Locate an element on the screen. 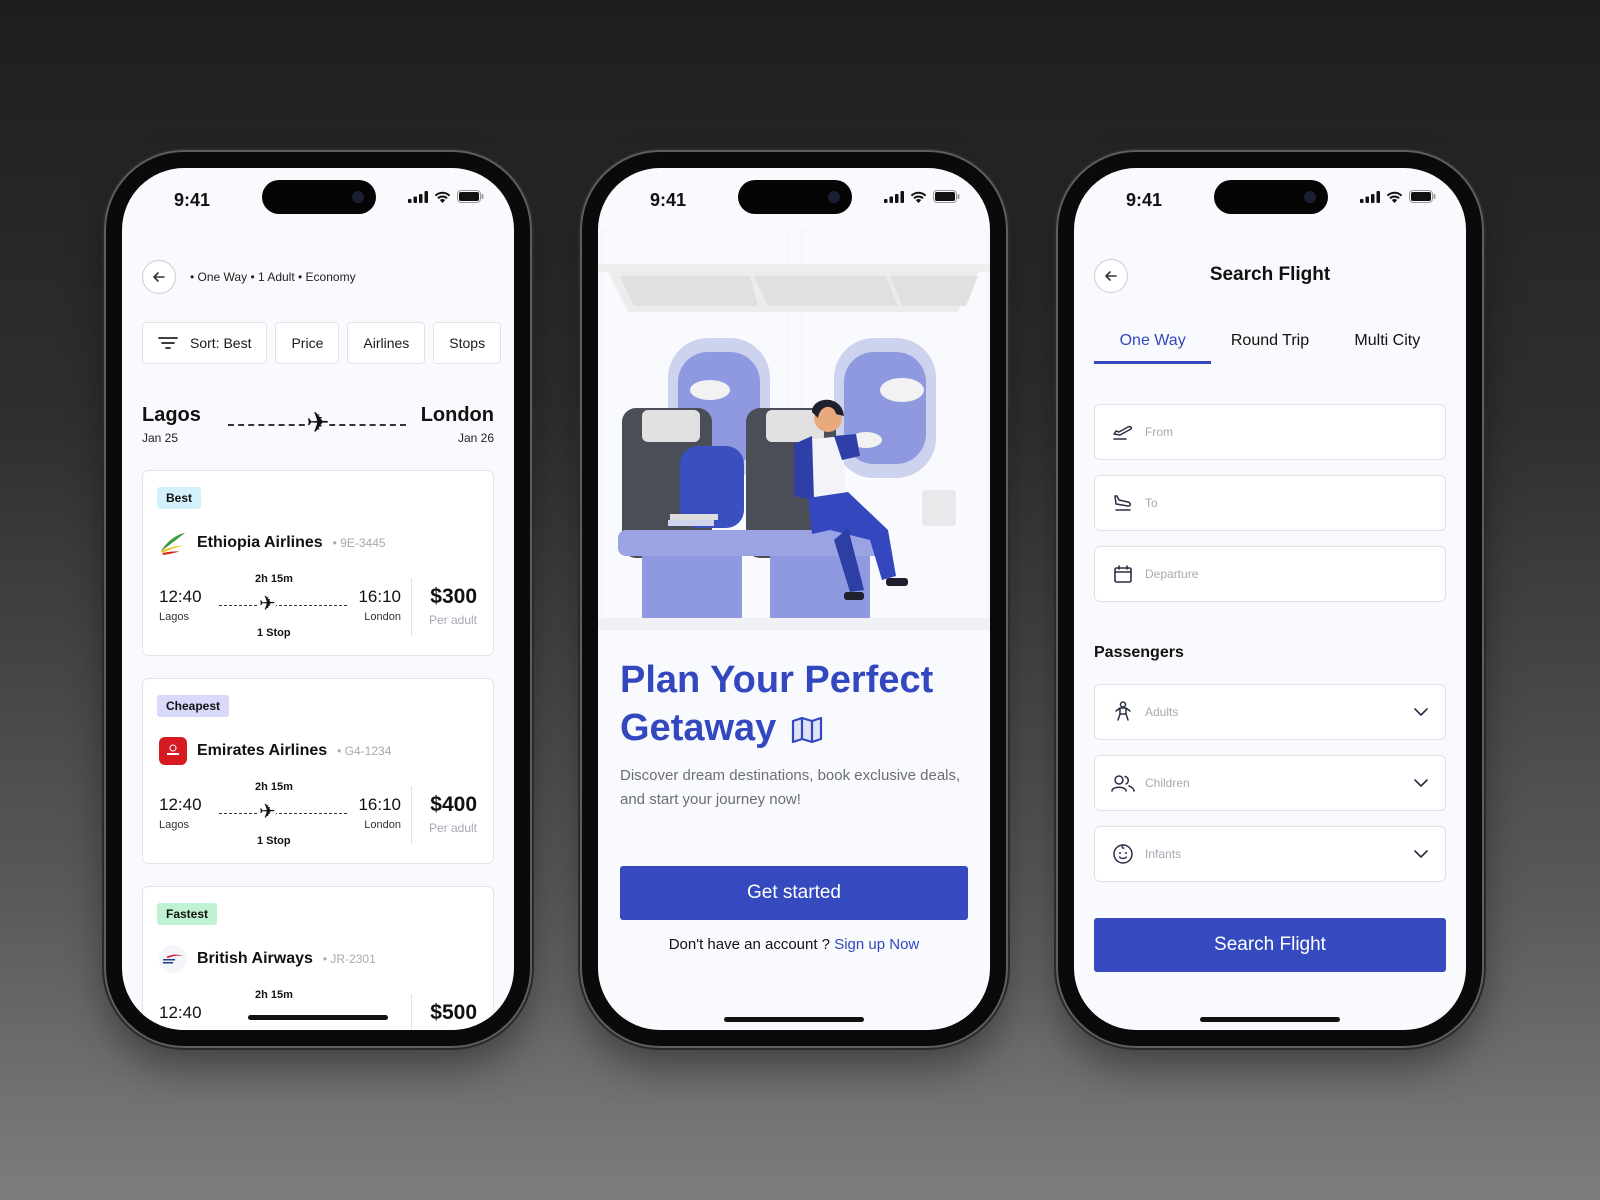 This screenshot has height=1200, width=1600. price-block: $400 Per adult is located at coordinates (453, 814).